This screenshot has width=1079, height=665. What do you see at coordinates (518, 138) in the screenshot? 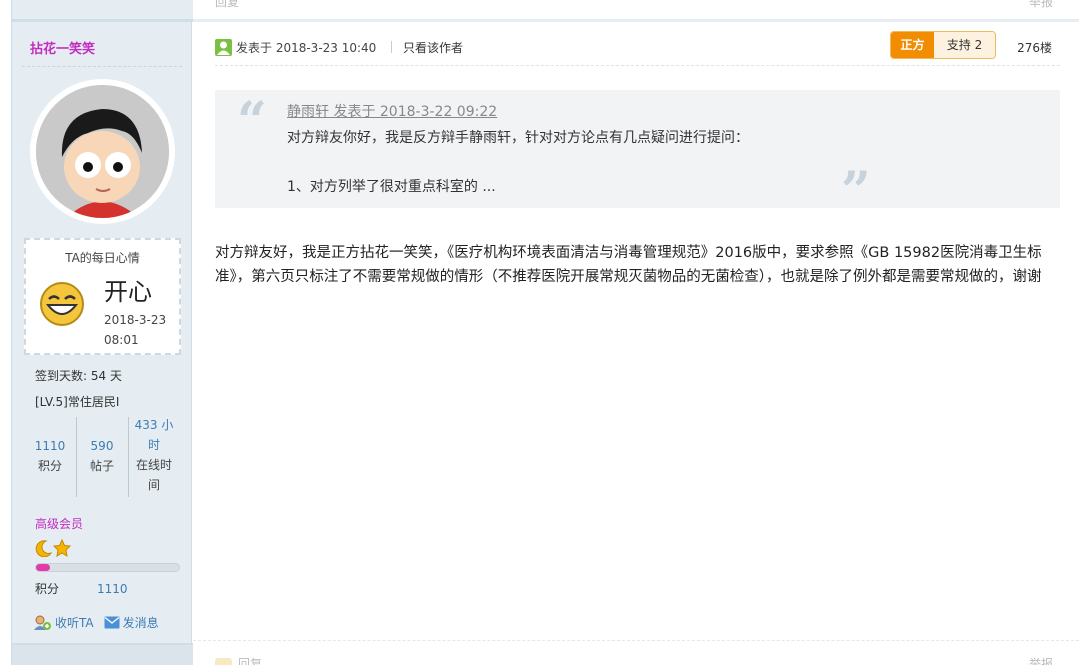
I see `quote-text-line: 对方辩友你好，我是反方辩手静雨轩，针对对方论点有几点疑问进行提问：` at bounding box center [518, 138].